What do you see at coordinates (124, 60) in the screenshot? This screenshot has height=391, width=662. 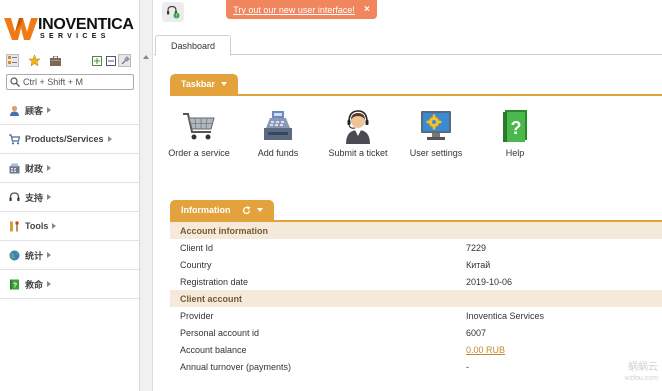 I see `pin-icon` at bounding box center [124, 60].